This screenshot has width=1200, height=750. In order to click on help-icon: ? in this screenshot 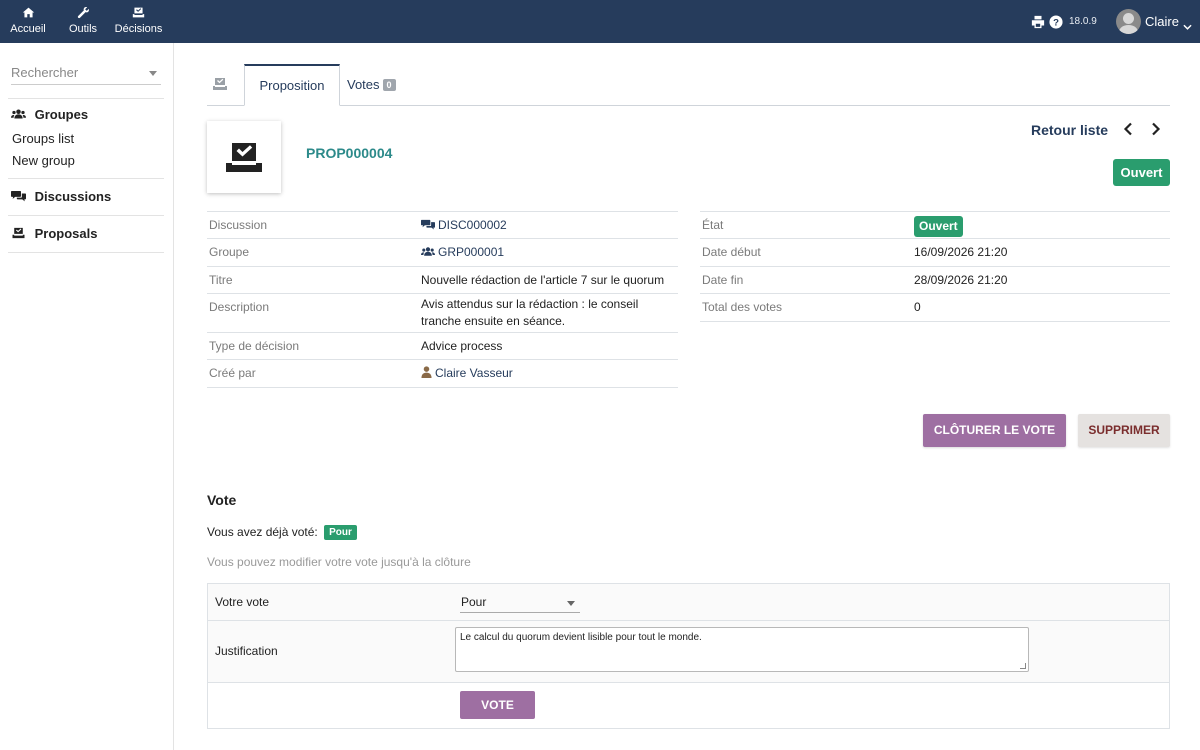, I will do `click(1056, 23)`.